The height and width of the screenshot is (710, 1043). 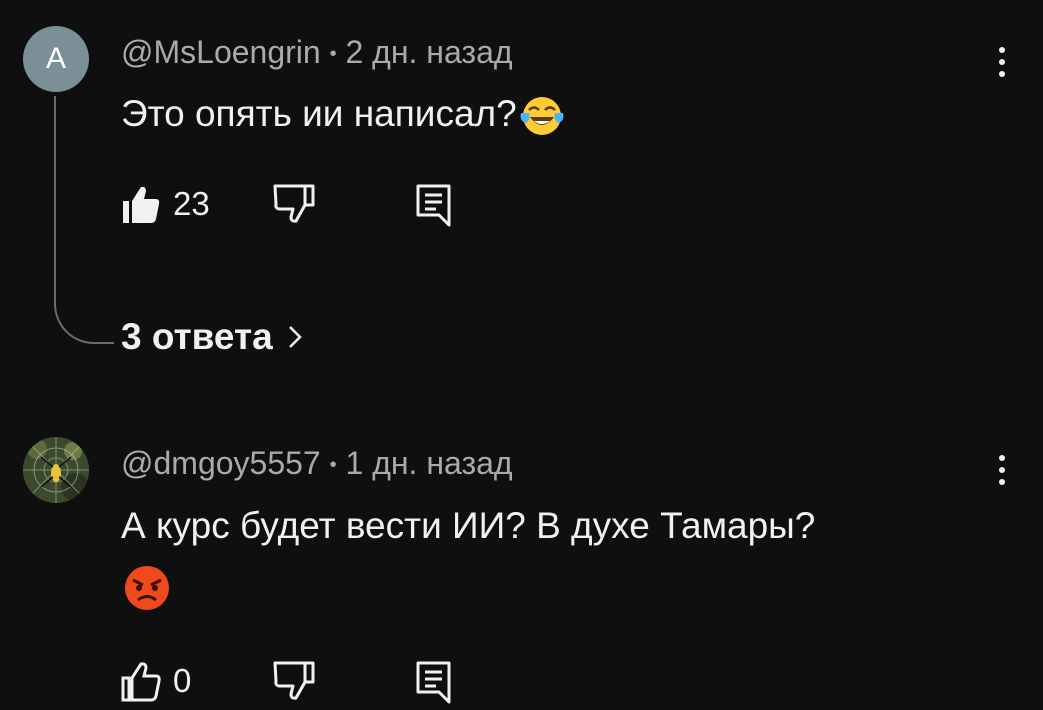 I want to click on avatar-letter: A, so click(x=55, y=58).